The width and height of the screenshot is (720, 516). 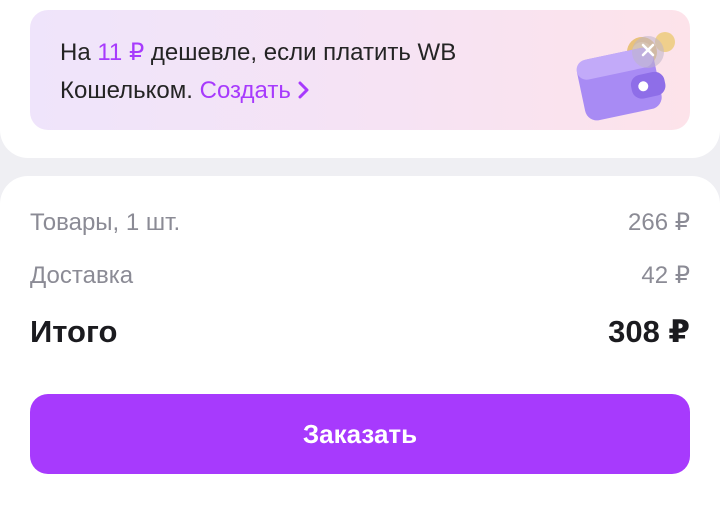 What do you see at coordinates (360, 332) in the screenshot?
I see `total-row: Итого 308 ₽` at bounding box center [360, 332].